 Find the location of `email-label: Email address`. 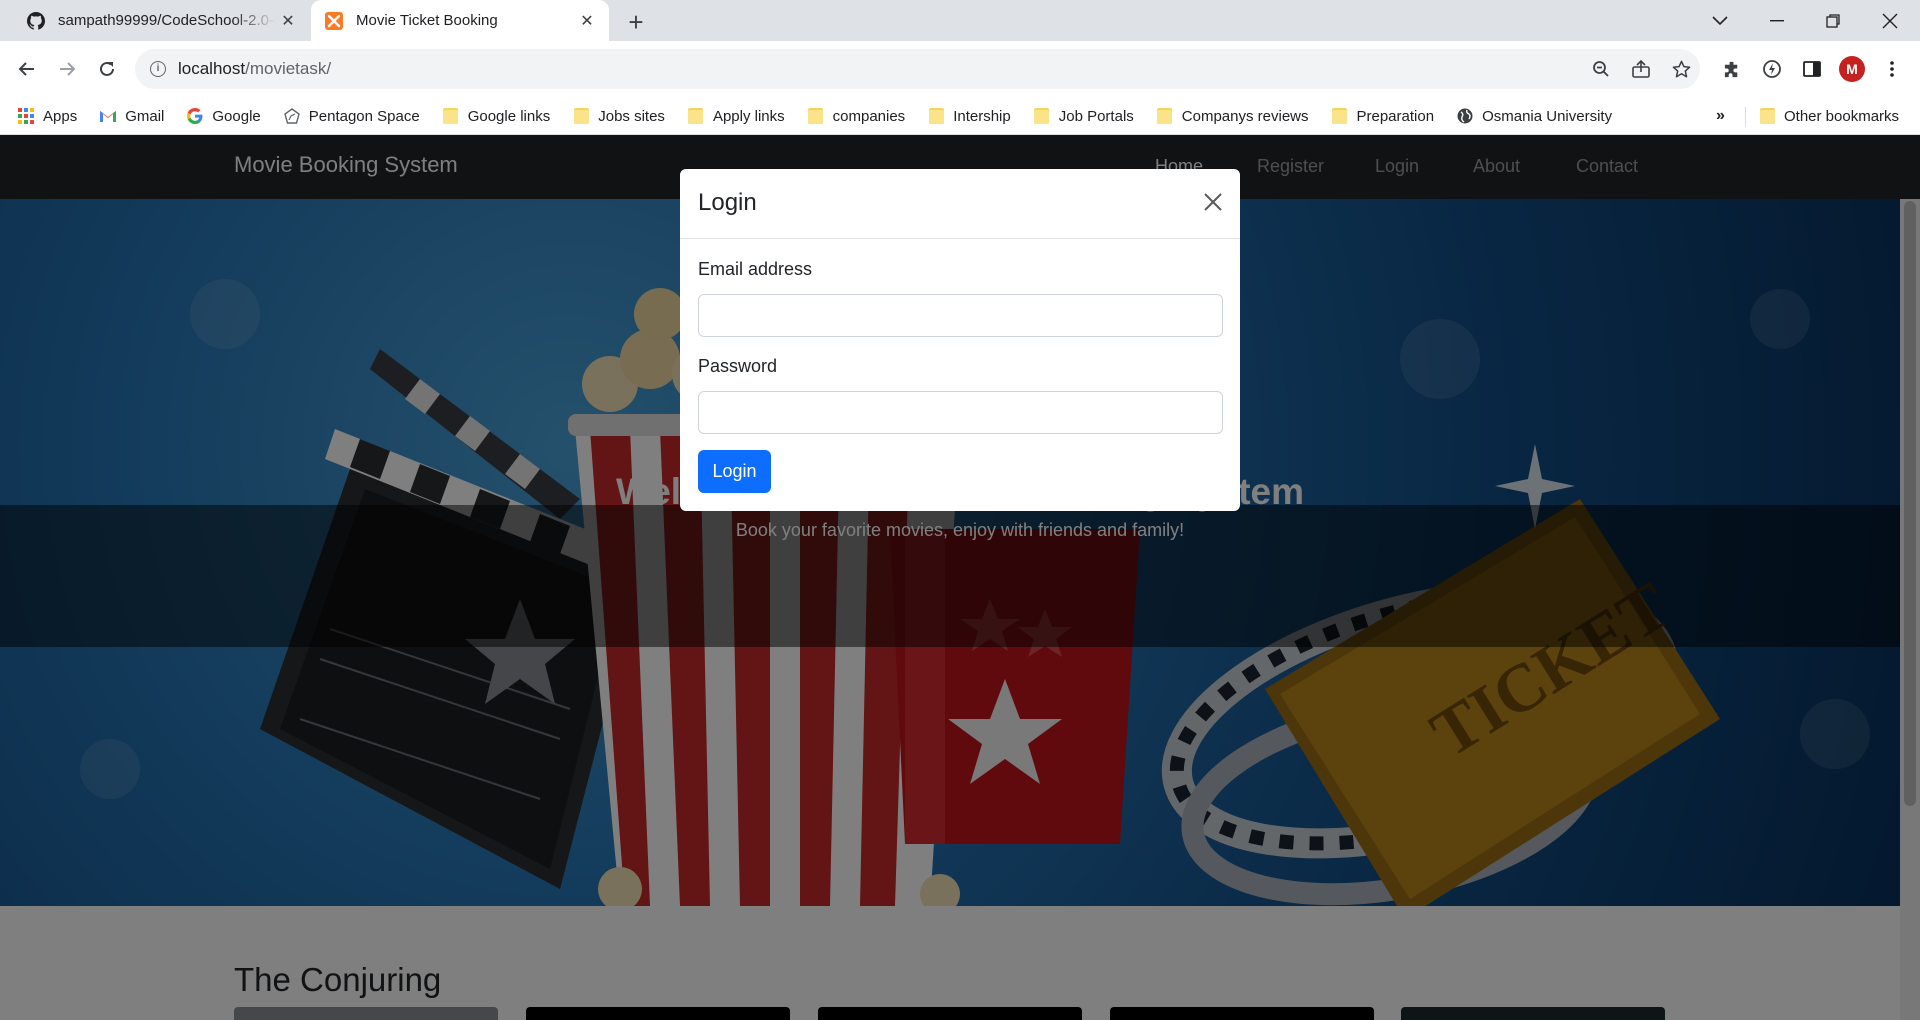

email-label: Email address is located at coordinates (755, 269).